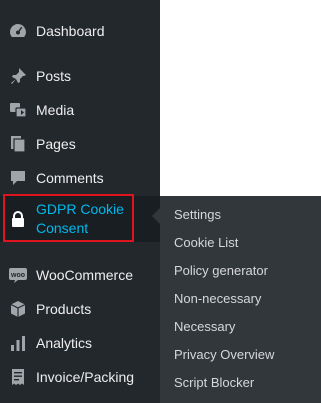 The image size is (321, 403). Describe the element at coordinates (54, 76) in the screenshot. I see `menu-label-posts: Posts` at that location.